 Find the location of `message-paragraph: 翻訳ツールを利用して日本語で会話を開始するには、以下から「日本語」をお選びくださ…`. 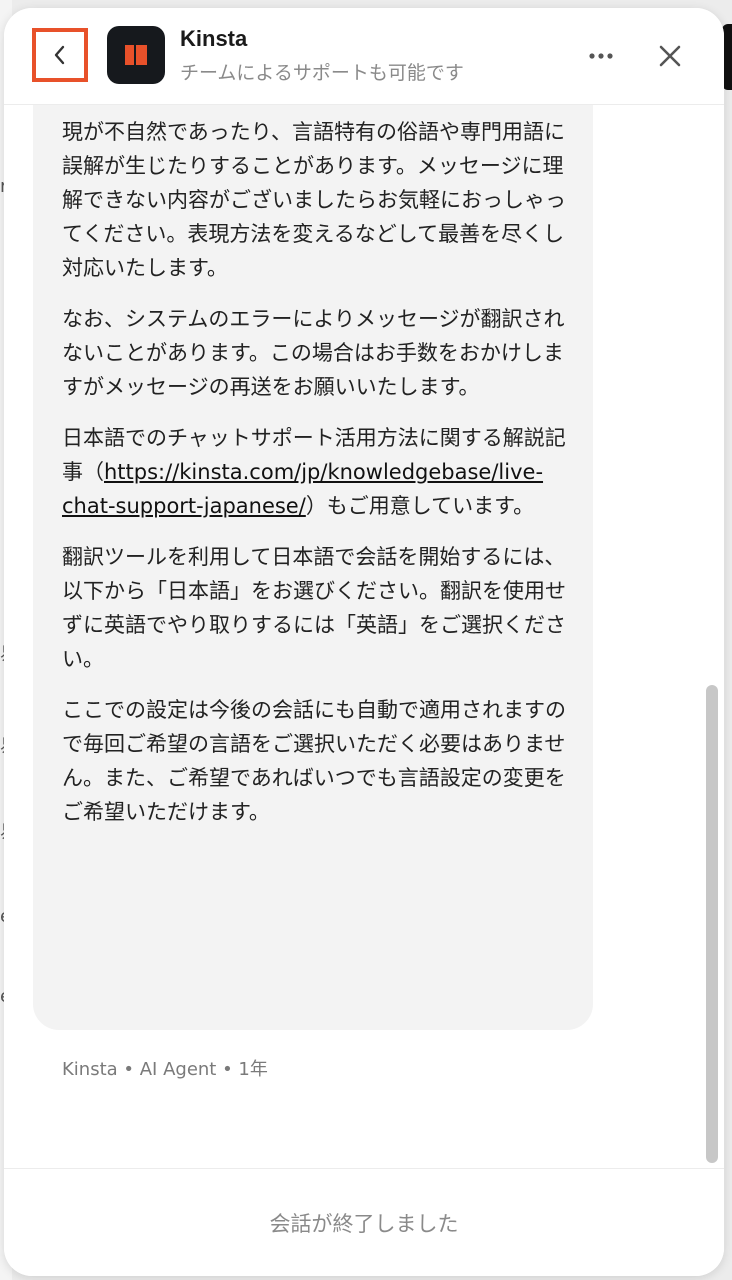

message-paragraph: 翻訳ツールを利用して日本語で会話を開始するには、以下から「日本語」をお選びくださ… is located at coordinates (314, 608).